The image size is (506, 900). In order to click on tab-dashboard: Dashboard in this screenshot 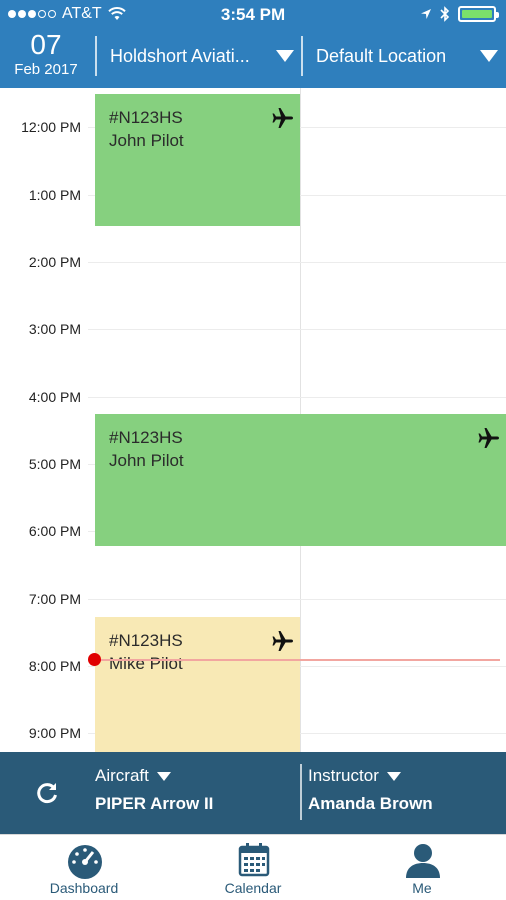, I will do `click(84, 867)`.